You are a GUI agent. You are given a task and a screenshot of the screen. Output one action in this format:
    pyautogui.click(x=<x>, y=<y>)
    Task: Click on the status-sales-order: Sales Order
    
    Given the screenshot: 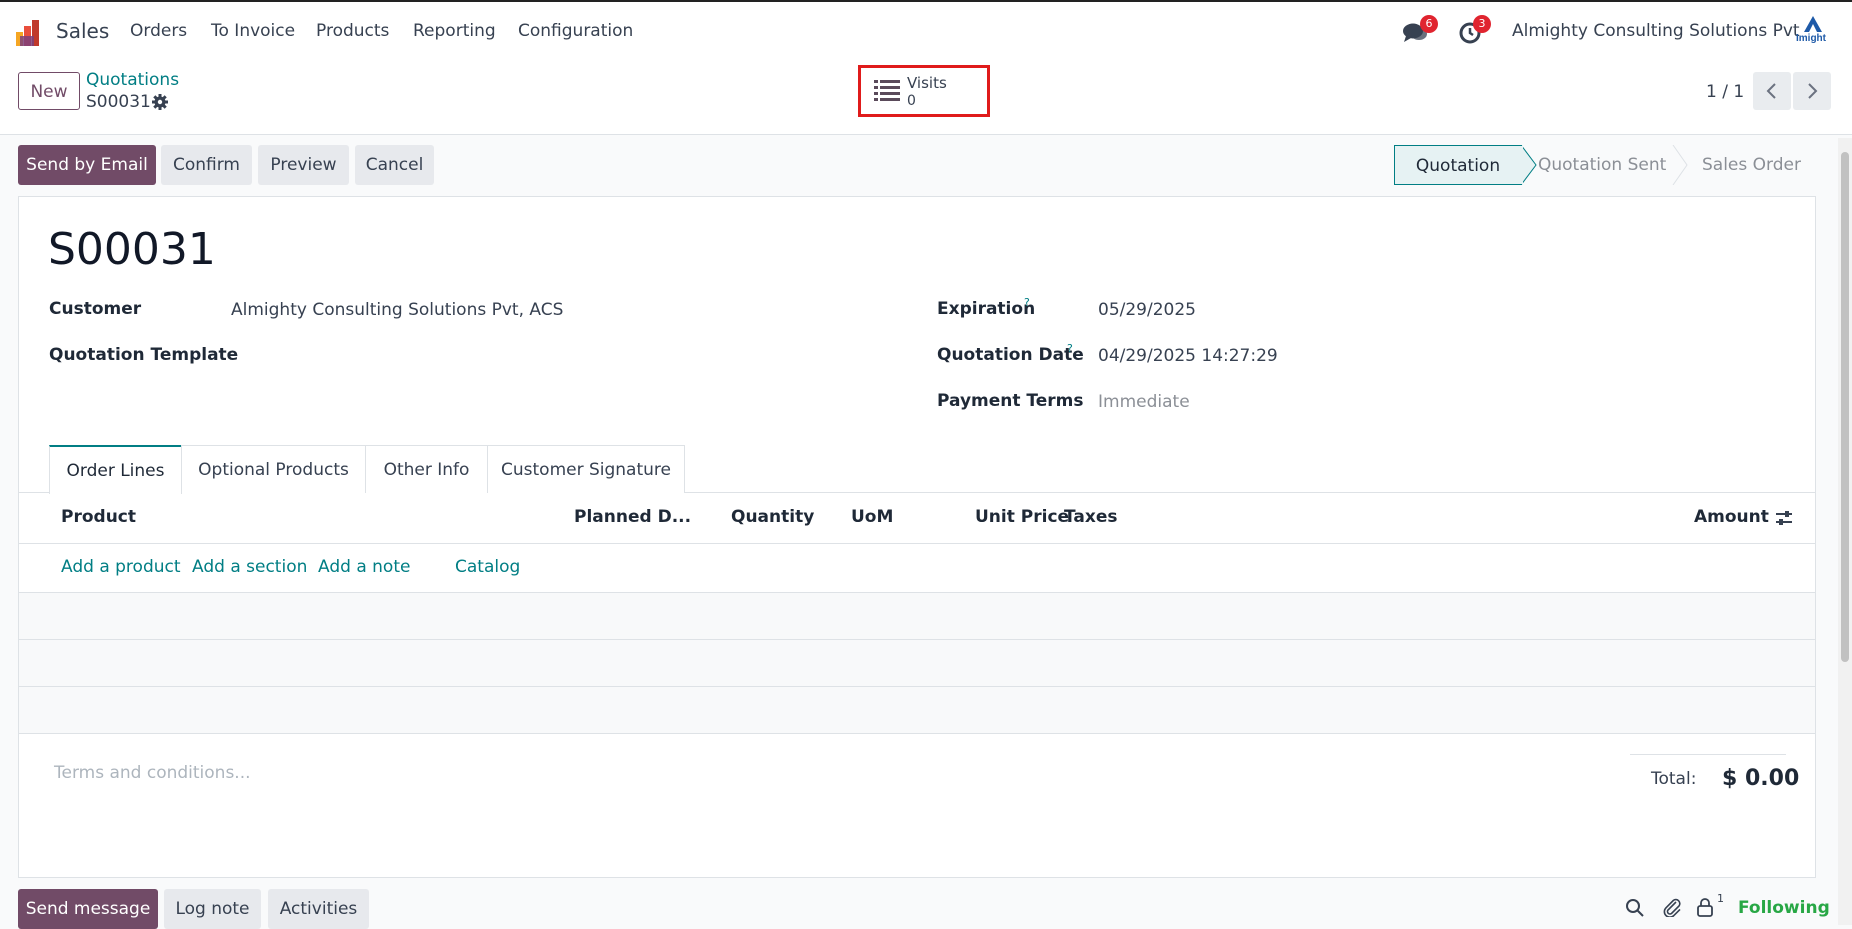 What is the action you would take?
    pyautogui.click(x=1751, y=165)
    